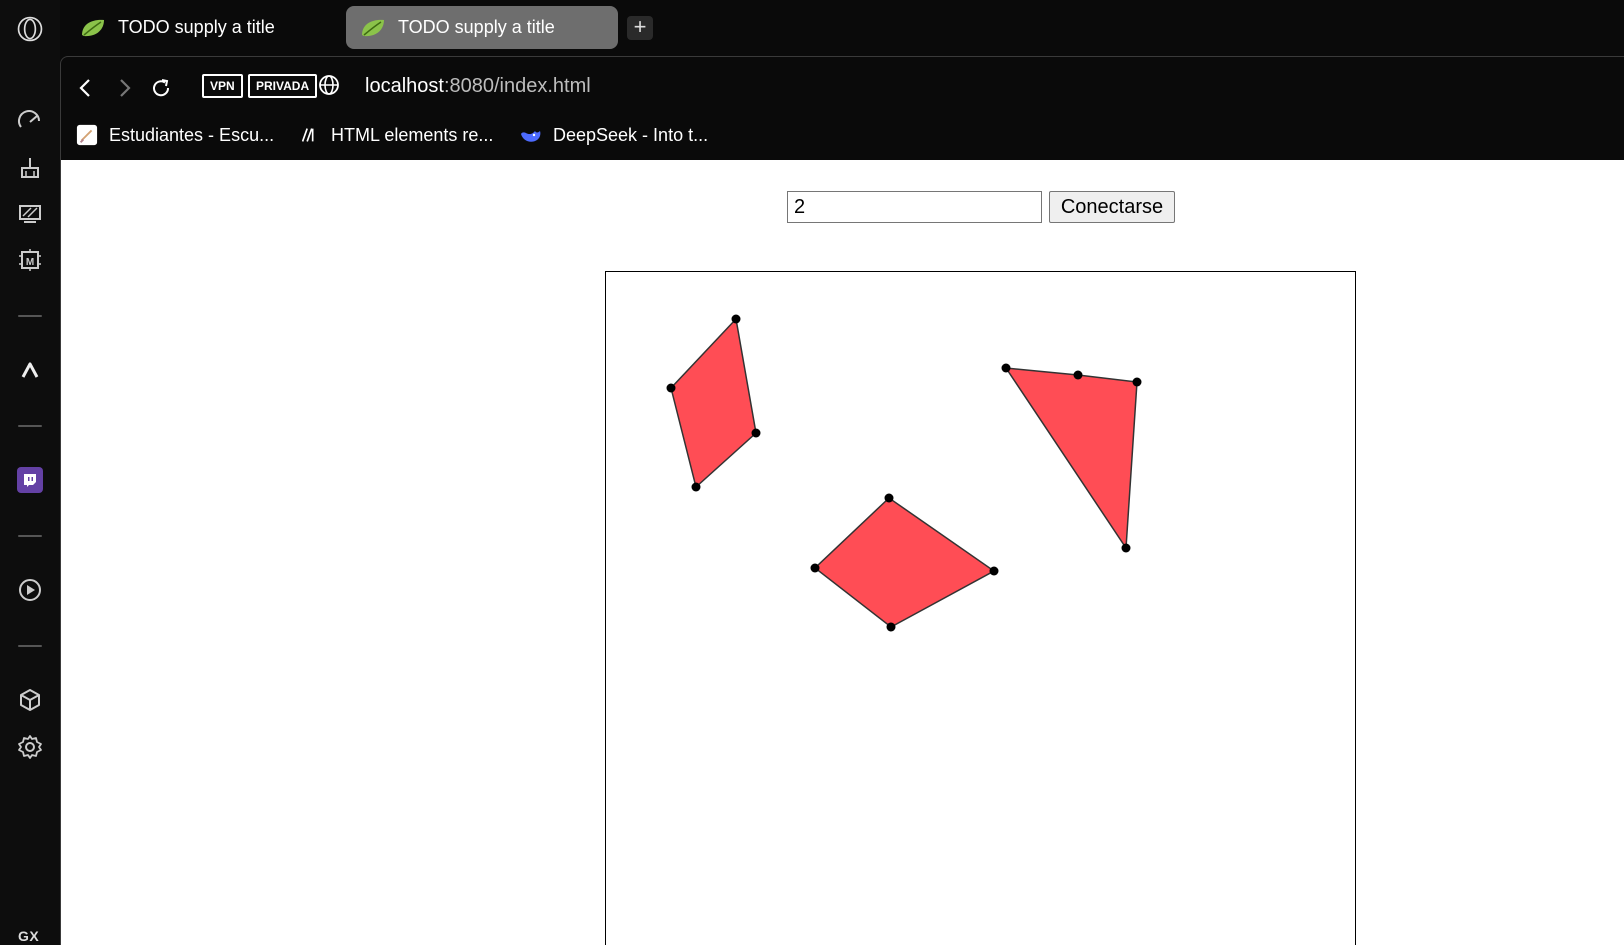 The width and height of the screenshot is (1624, 945). I want to click on tab-2-active: TODO supply a title, so click(482, 27).